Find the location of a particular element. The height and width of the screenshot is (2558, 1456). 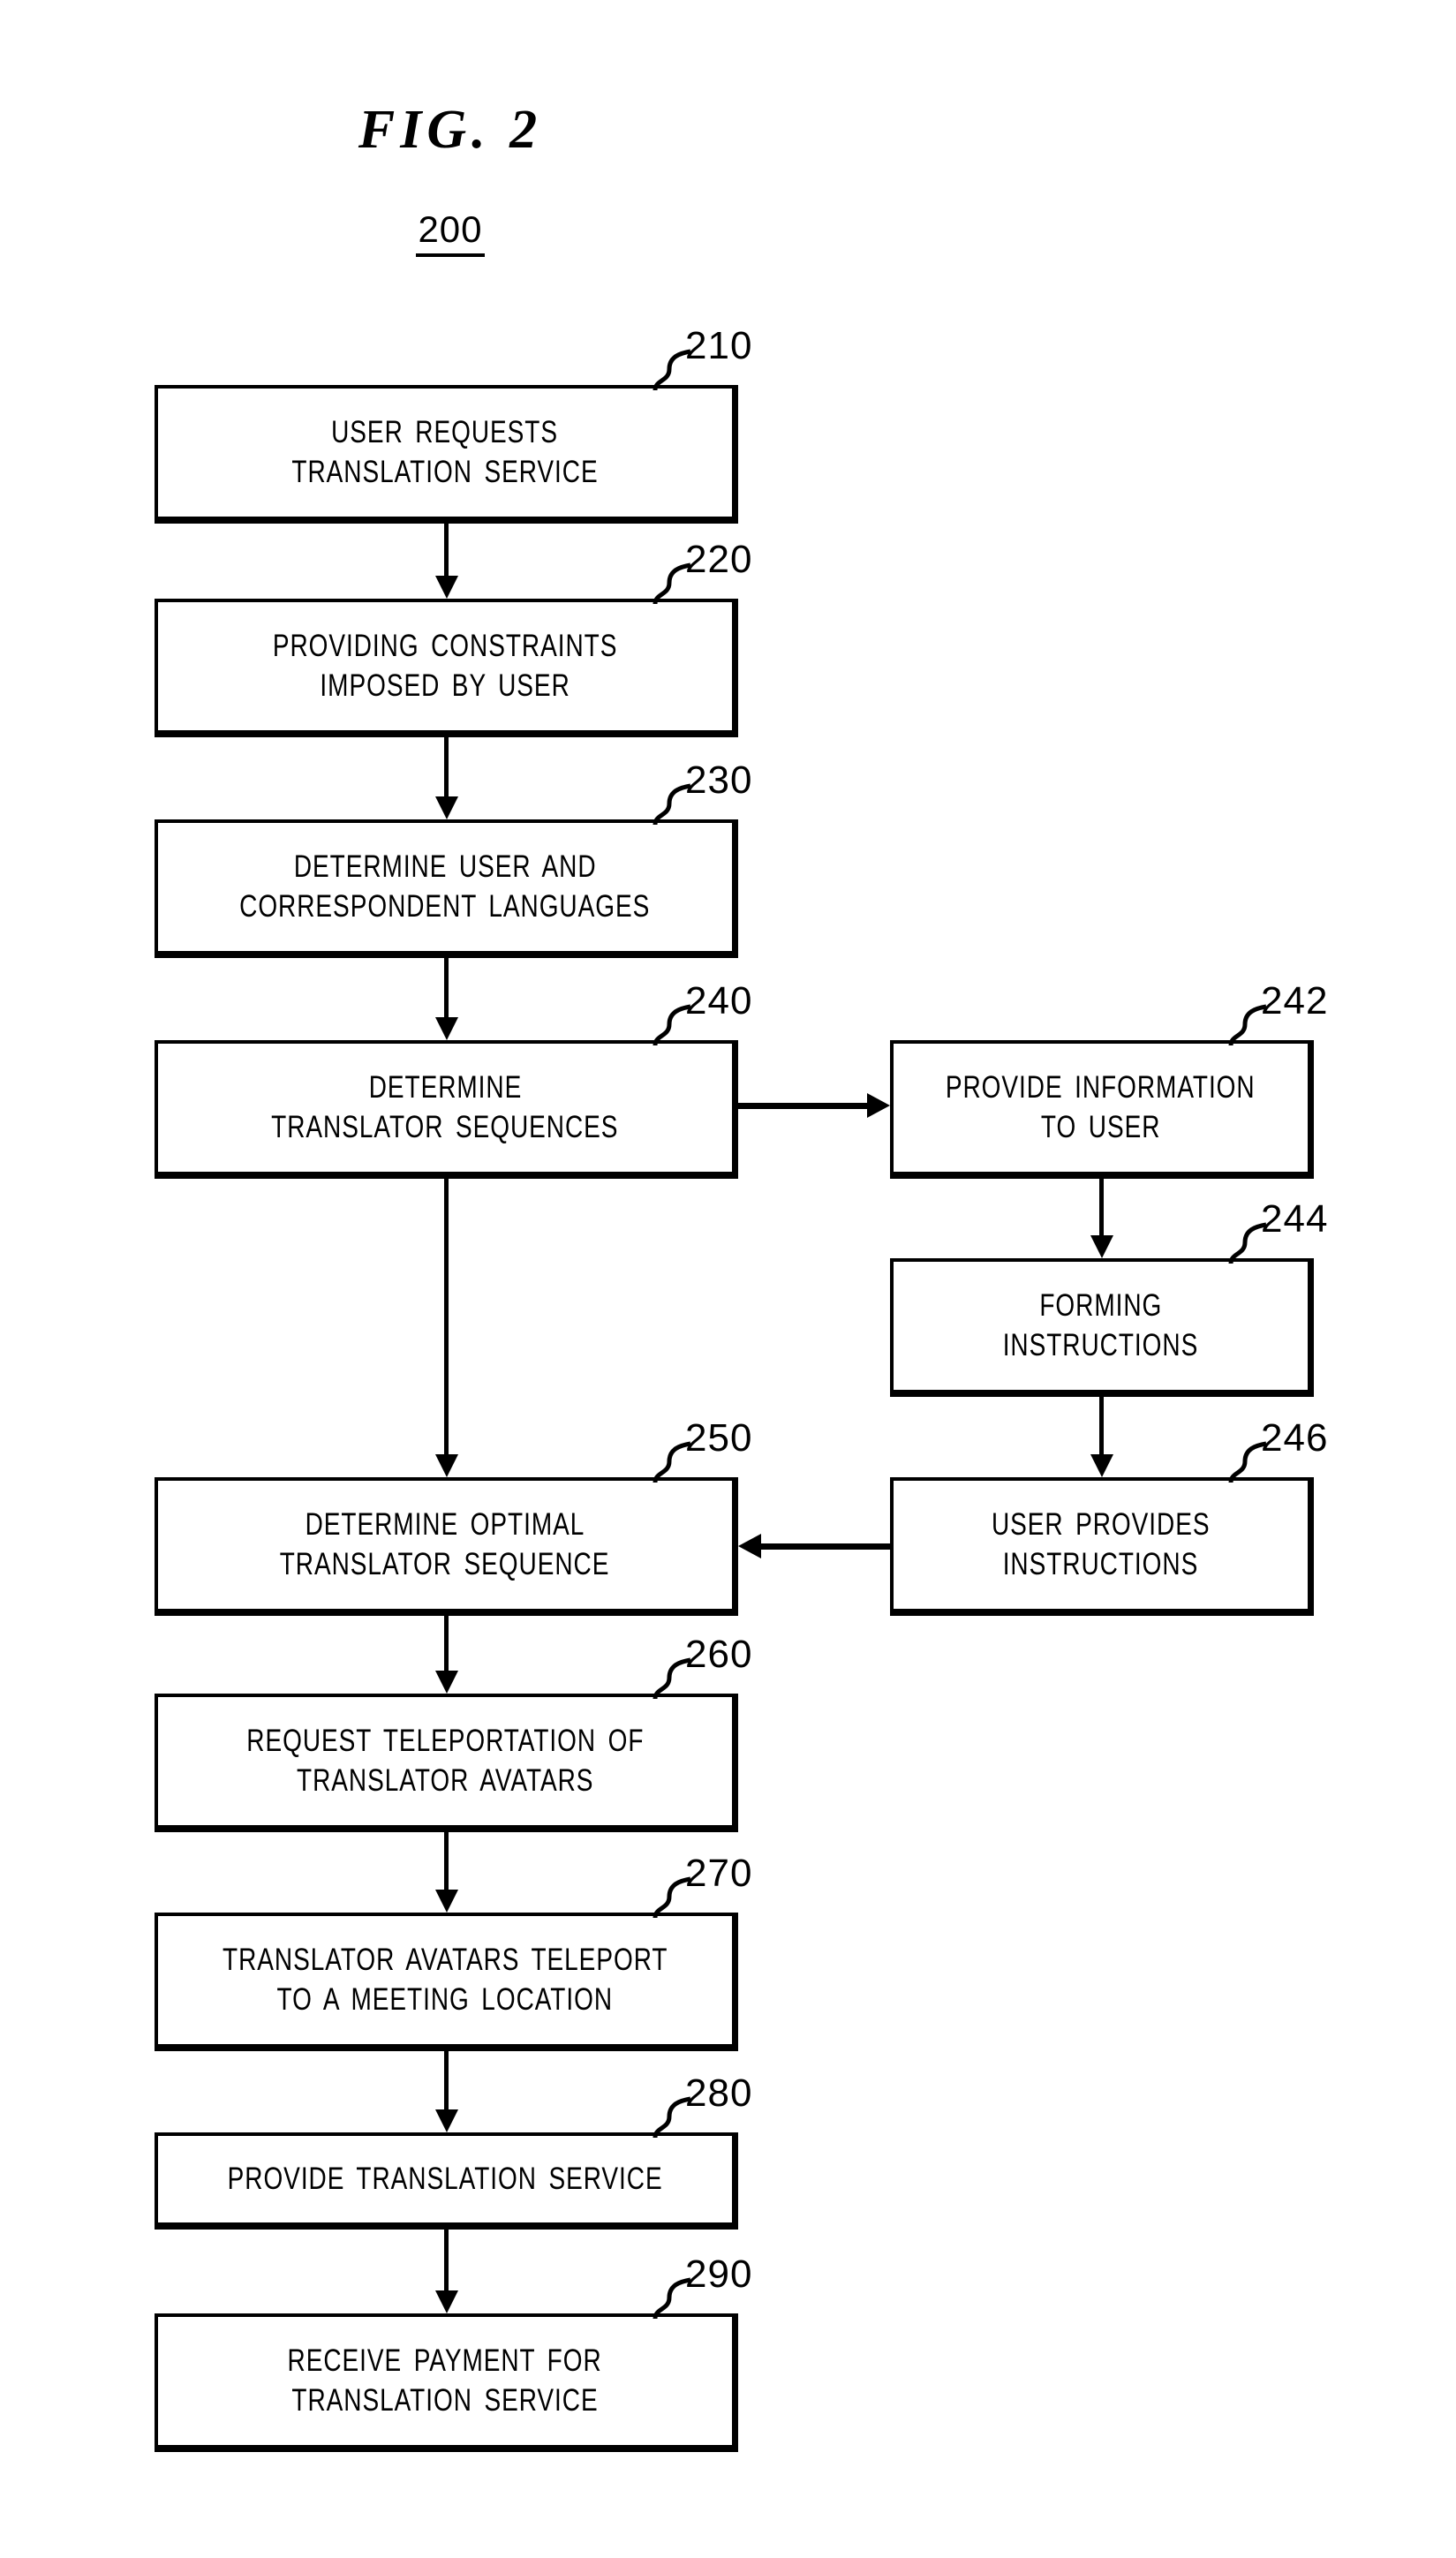

flow-node-260-line-2: TRANSLATOR AVATARS is located at coordinates (445, 1780).